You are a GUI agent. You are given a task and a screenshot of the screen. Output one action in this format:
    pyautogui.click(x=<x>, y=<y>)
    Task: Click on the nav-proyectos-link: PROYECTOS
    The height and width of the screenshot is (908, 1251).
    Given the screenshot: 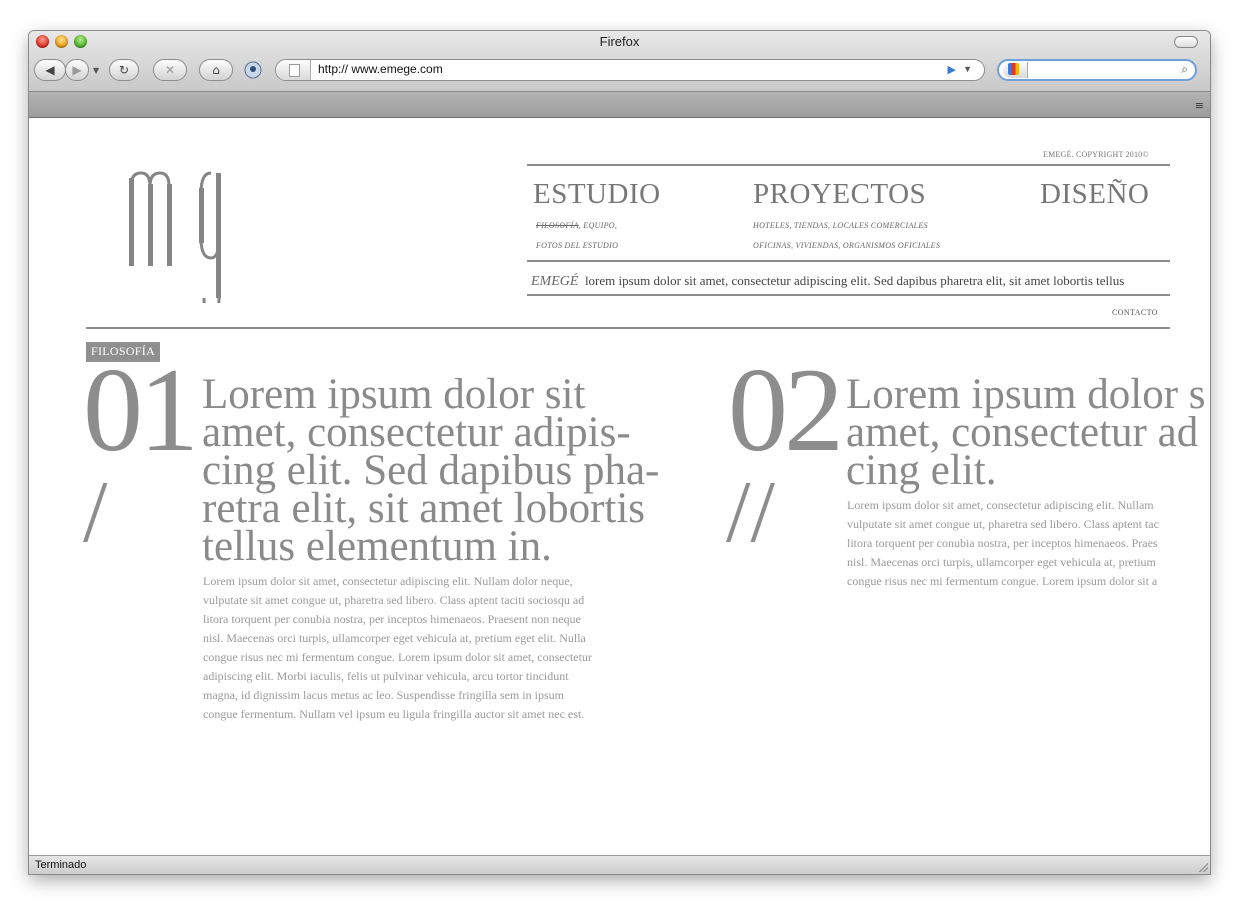 What is the action you would take?
    pyautogui.click(x=839, y=194)
    